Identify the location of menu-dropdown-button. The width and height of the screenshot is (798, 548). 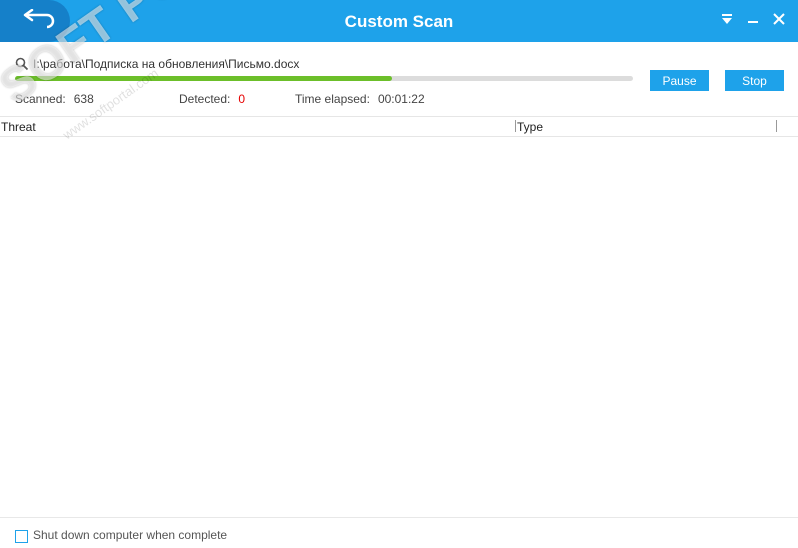
(727, 19).